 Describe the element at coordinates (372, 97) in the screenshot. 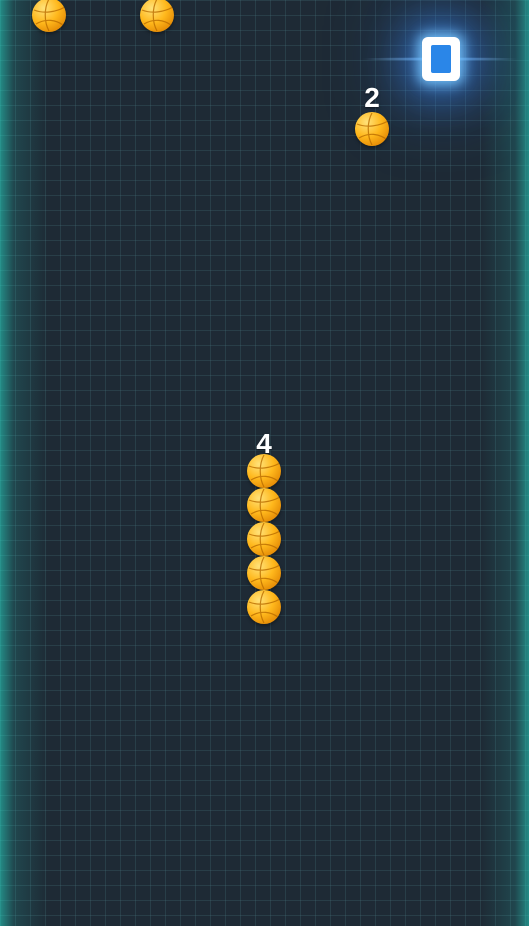

I see `pickup-count: 2` at that location.